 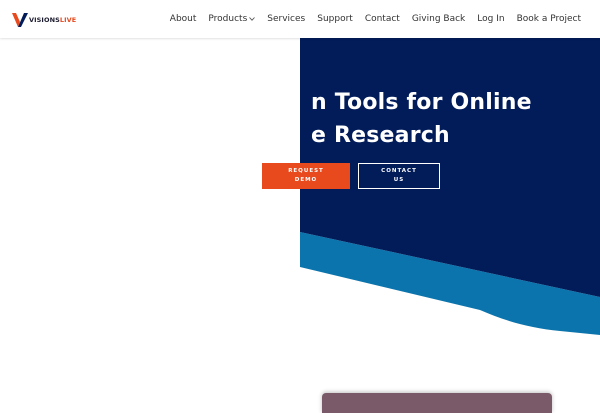 What do you see at coordinates (421, 102) in the screenshot?
I see `hero-title-line-1: n Tools for Online` at bounding box center [421, 102].